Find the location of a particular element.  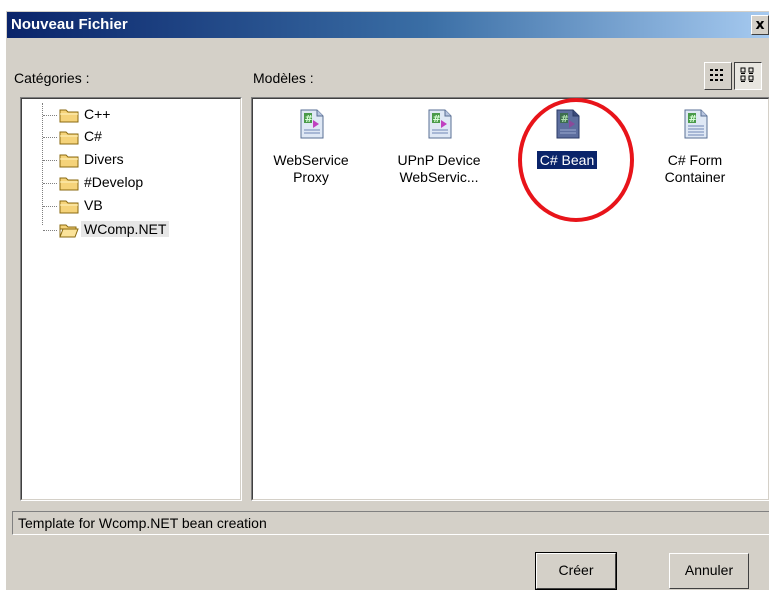

tree-item-label: Divers is located at coordinates (104, 159).